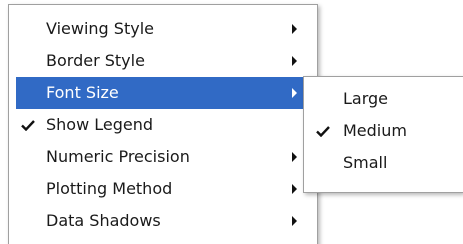 The image size is (463, 244). I want to click on submenu-item-medium: Medium, so click(383, 131).